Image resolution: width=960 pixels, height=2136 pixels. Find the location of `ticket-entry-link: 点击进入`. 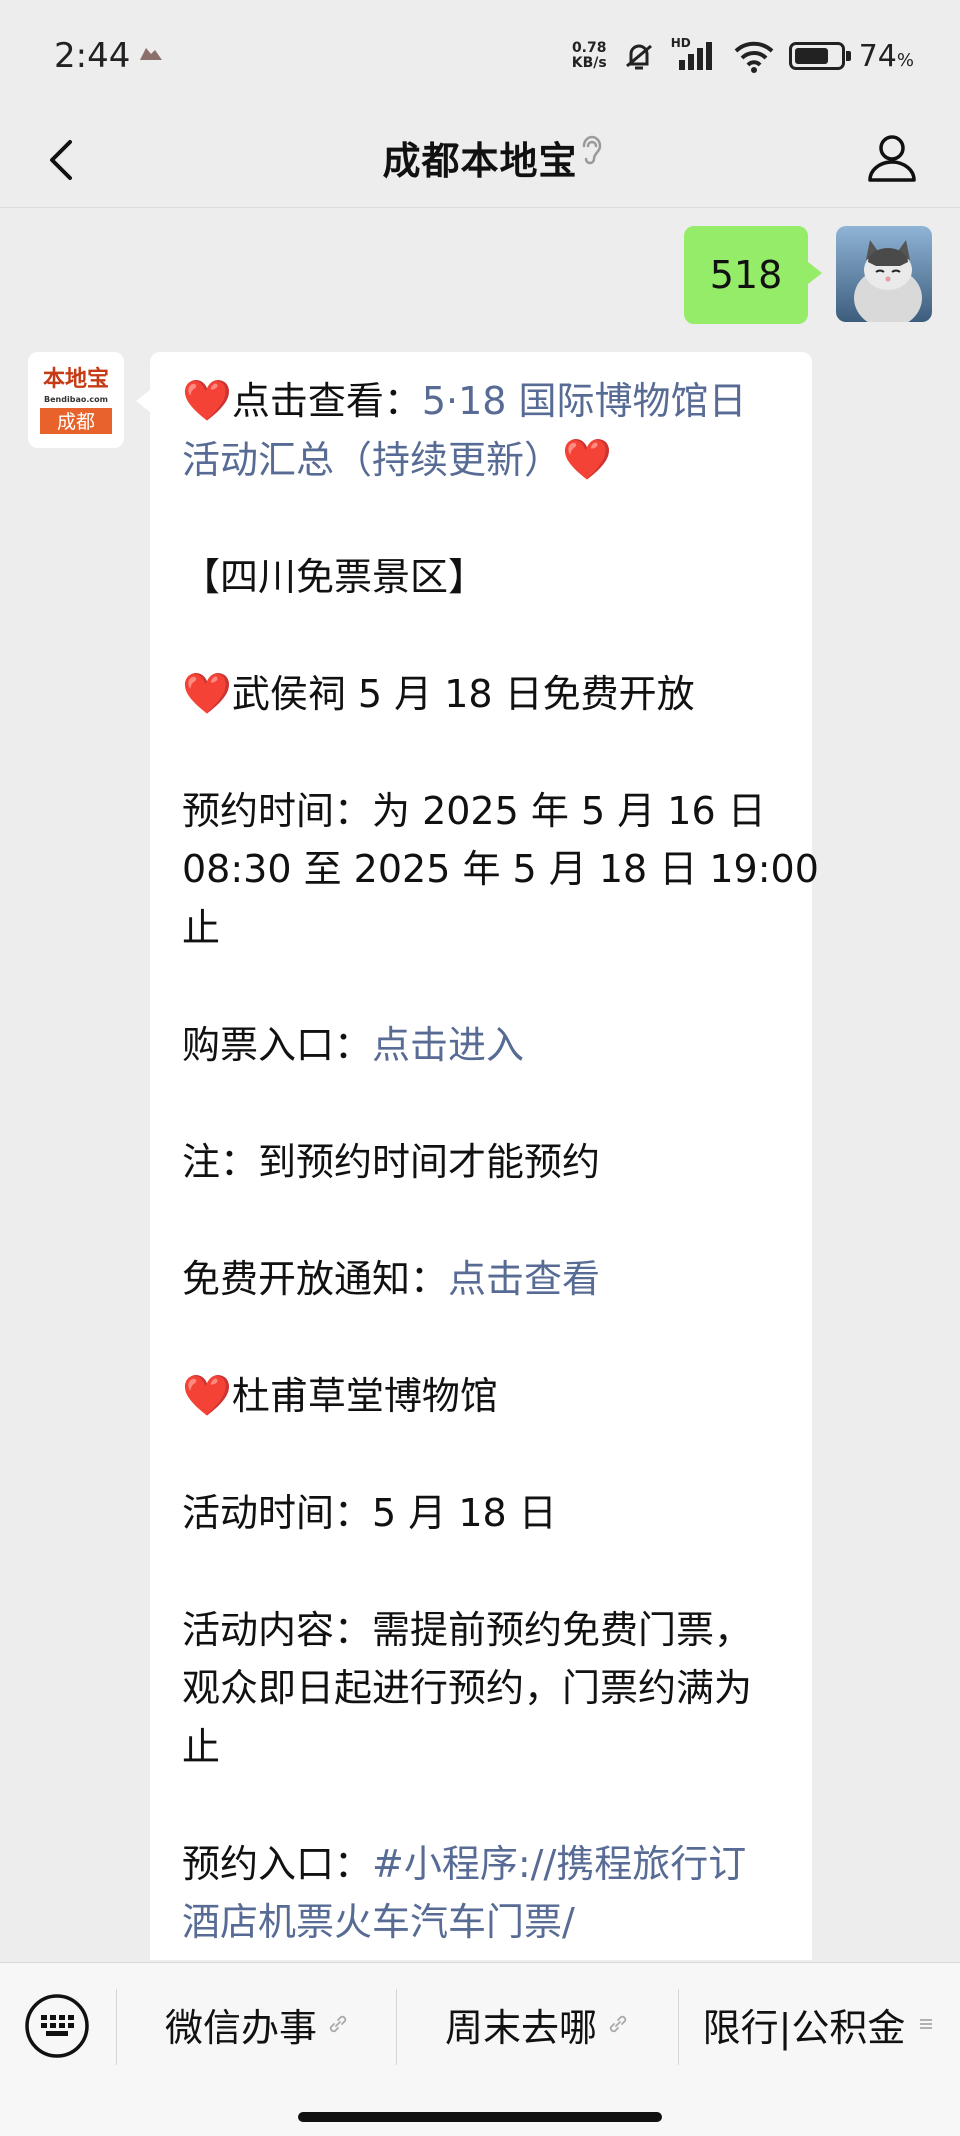

ticket-entry-link: 点击进入 is located at coordinates (448, 1045).